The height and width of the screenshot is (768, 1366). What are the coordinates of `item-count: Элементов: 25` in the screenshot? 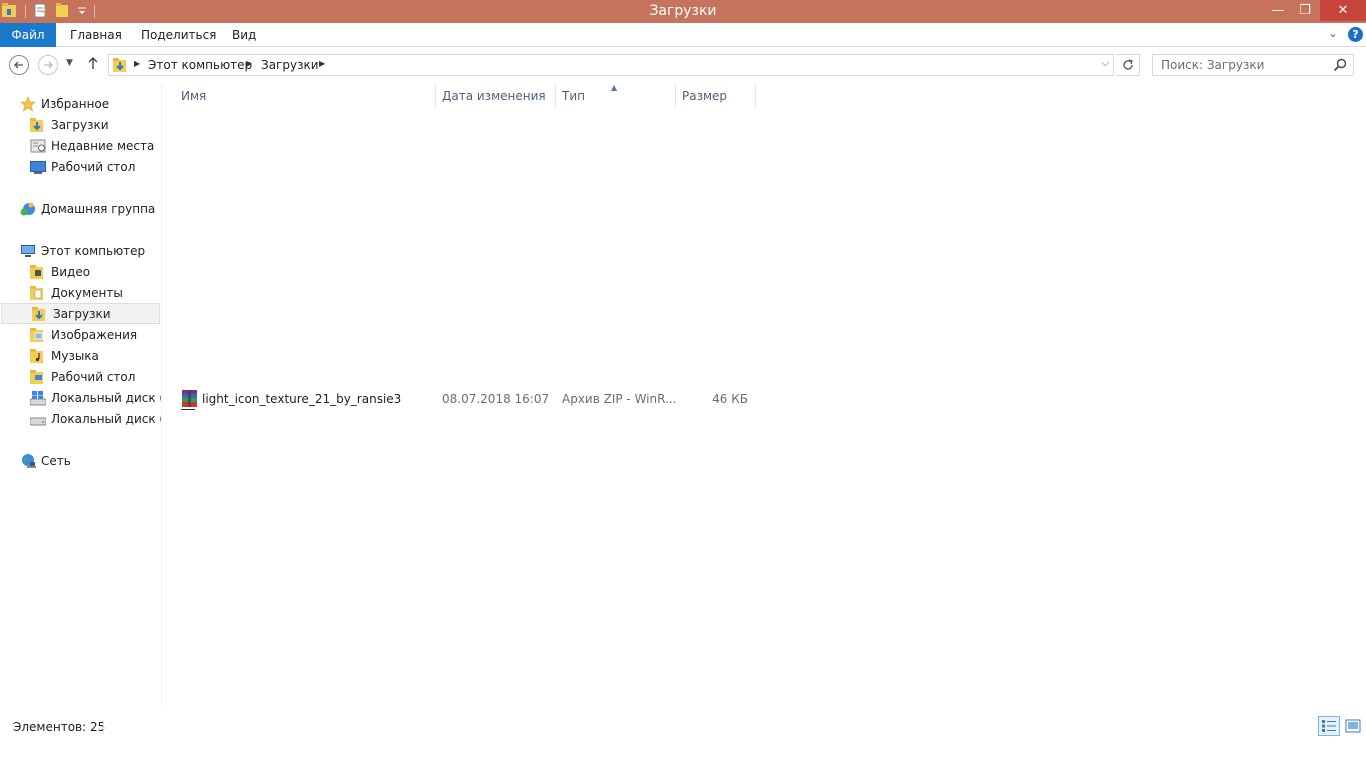 It's located at (59, 727).